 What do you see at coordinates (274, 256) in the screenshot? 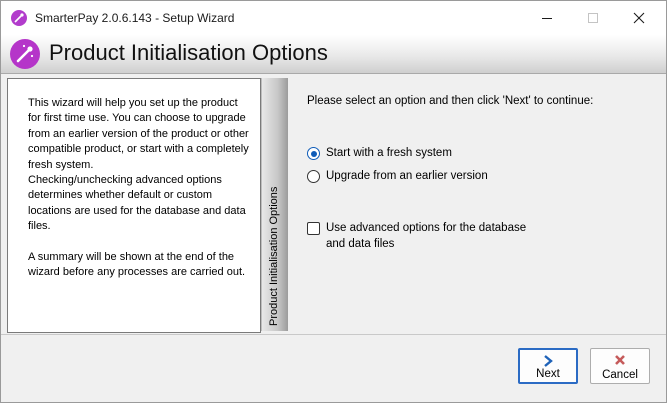
I see `side-tab-label: Product Initialisation Options` at bounding box center [274, 256].